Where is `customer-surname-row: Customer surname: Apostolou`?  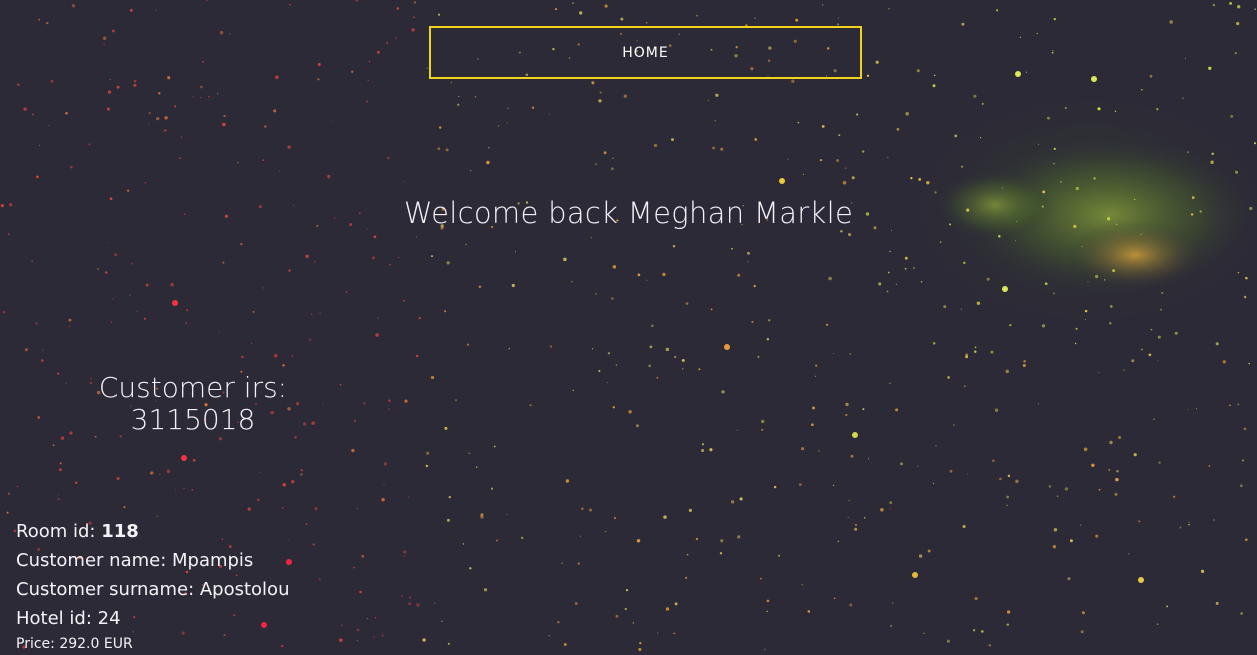
customer-surname-row: Customer surname: Apostolou is located at coordinates (153, 589).